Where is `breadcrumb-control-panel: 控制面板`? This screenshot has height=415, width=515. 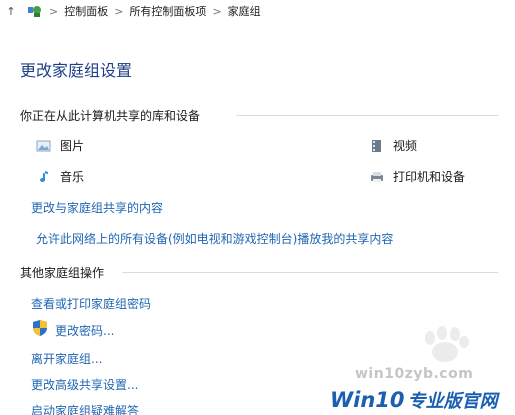 breadcrumb-control-panel: 控制面板 is located at coordinates (86, 11).